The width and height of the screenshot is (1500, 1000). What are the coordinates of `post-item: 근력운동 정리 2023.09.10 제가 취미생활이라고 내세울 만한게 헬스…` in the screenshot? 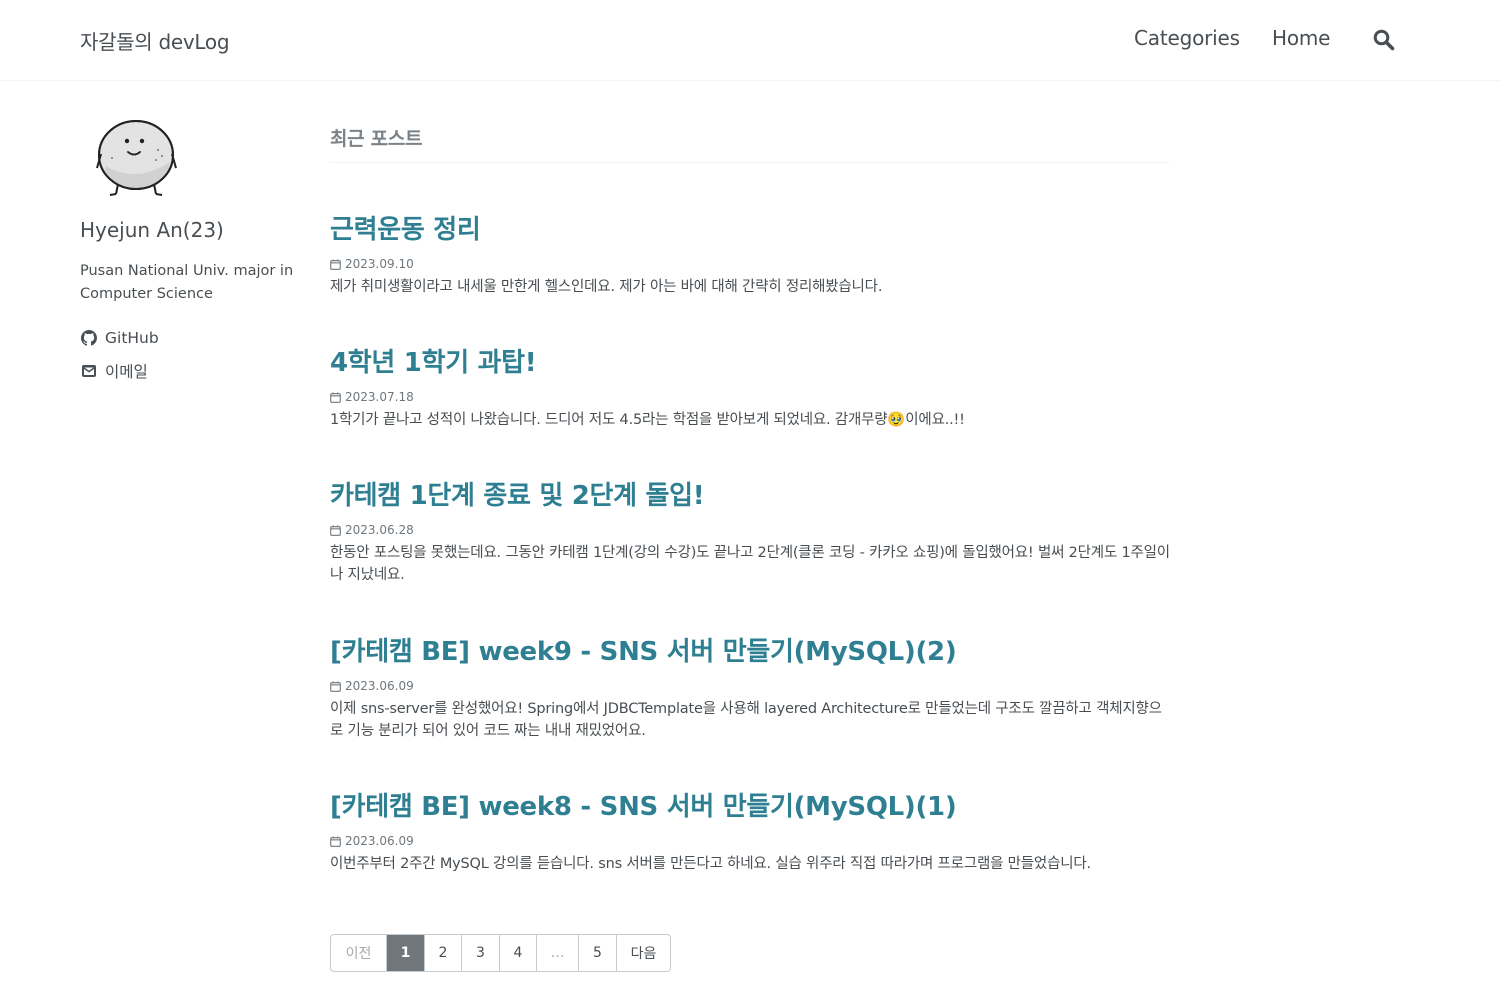 It's located at (750, 256).